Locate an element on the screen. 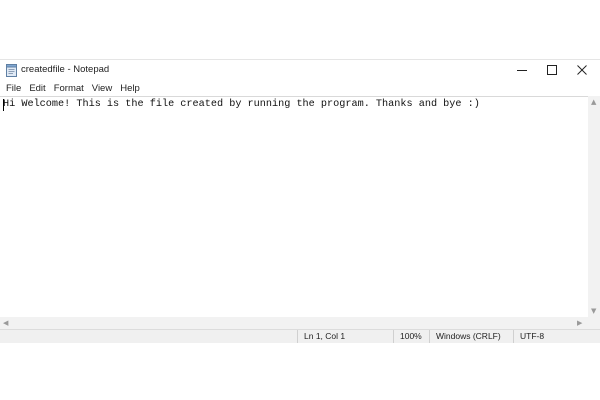  horizontal-scrollbar: ◀ ▶ is located at coordinates (294, 323).